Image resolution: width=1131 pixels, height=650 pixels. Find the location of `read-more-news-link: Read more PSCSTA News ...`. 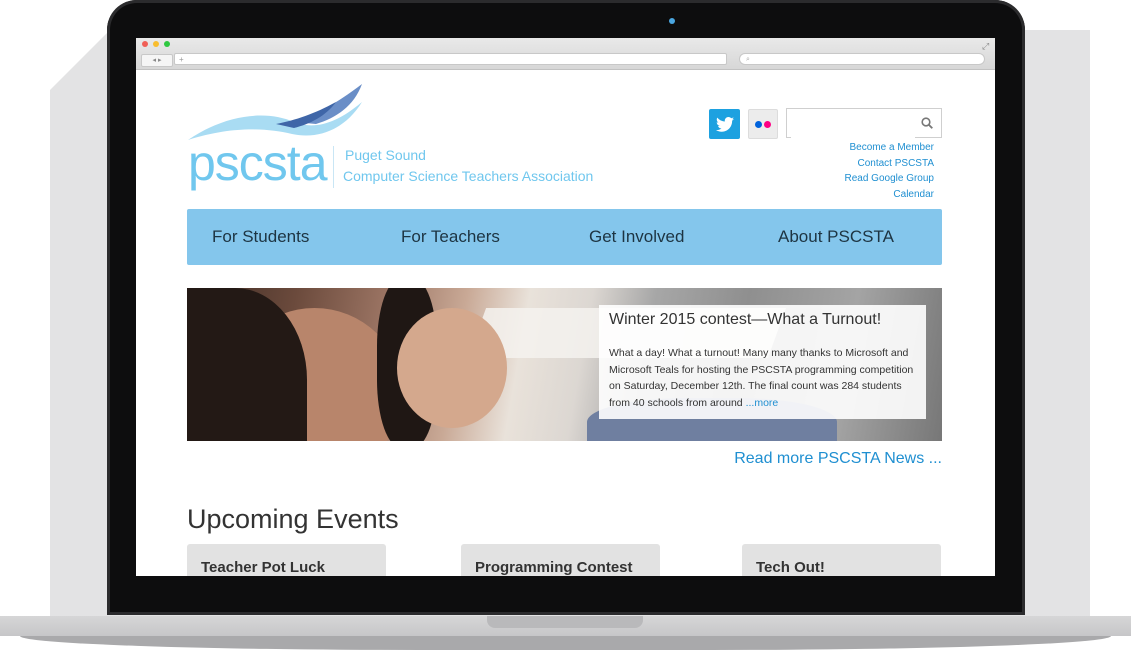

read-more-news-link: Read more PSCSTA News ... is located at coordinates (838, 459).